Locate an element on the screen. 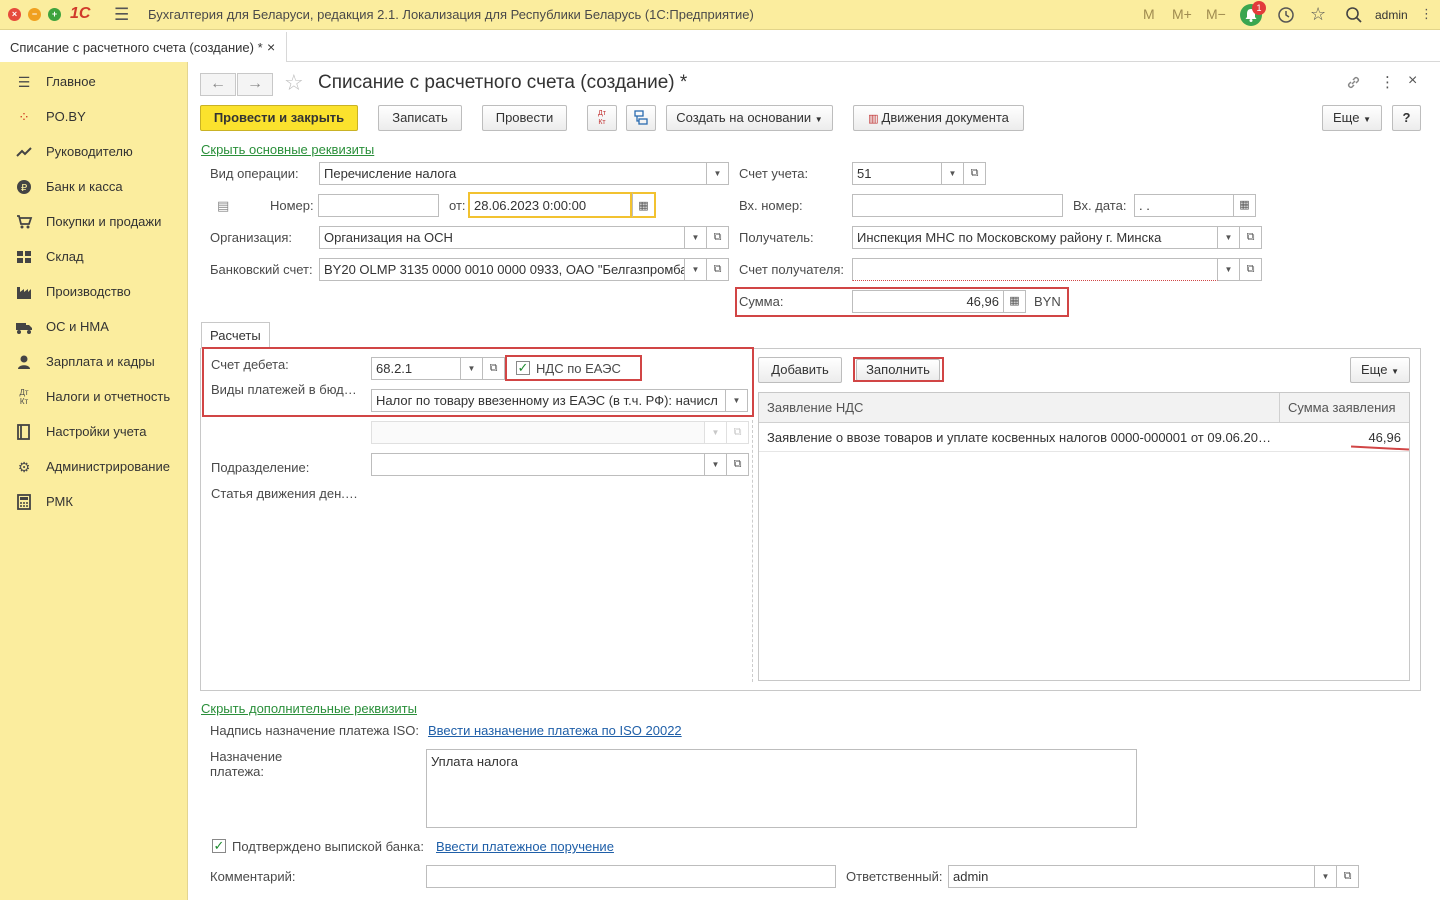  hide-extra-details-link: Скрыть дополнительные реквизиты is located at coordinates (309, 708).